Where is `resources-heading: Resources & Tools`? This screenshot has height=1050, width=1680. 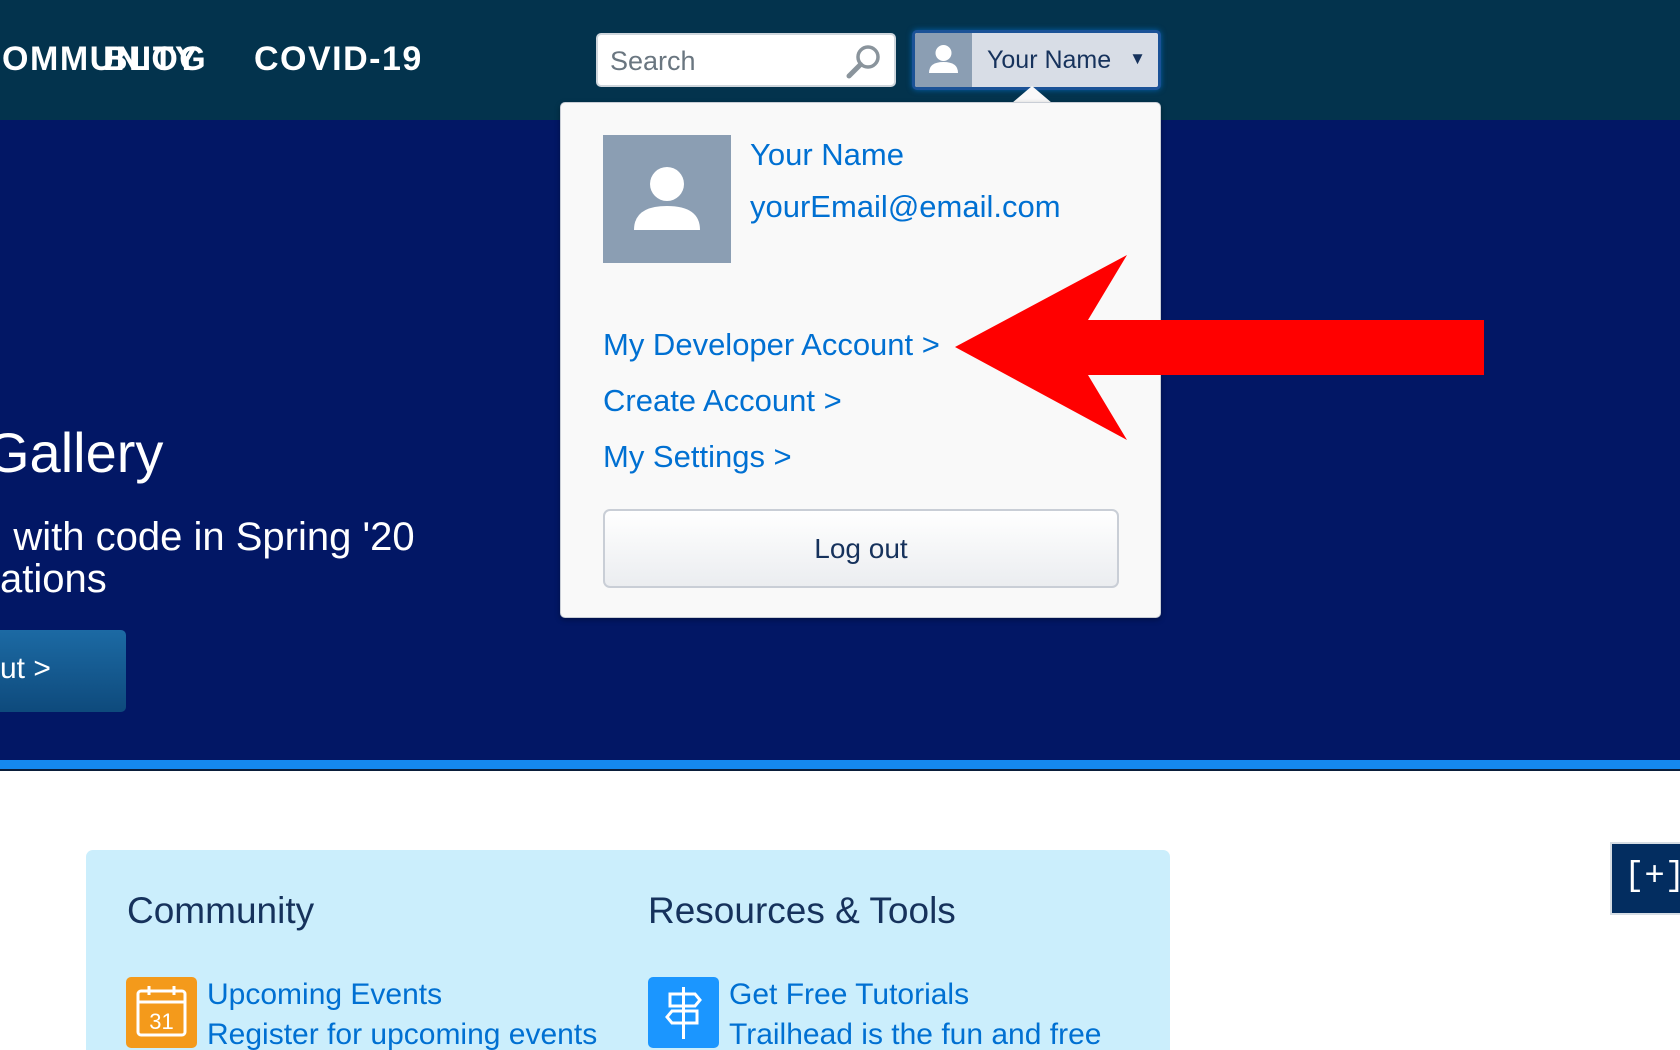
resources-heading: Resources & Tools is located at coordinates (802, 910).